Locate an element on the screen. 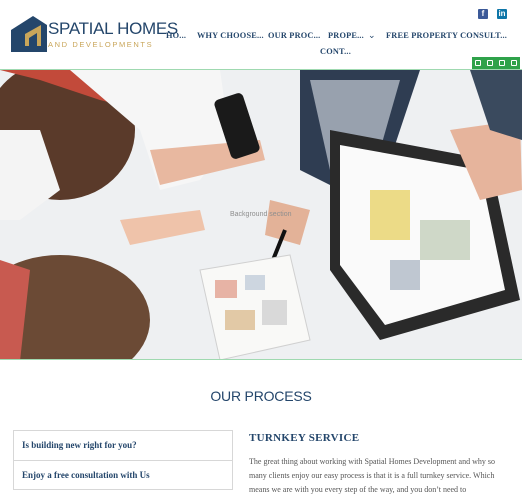 Image resolution: width=522 pixels, height=500 pixels. logo-mark-icon is located at coordinates (29, 34).